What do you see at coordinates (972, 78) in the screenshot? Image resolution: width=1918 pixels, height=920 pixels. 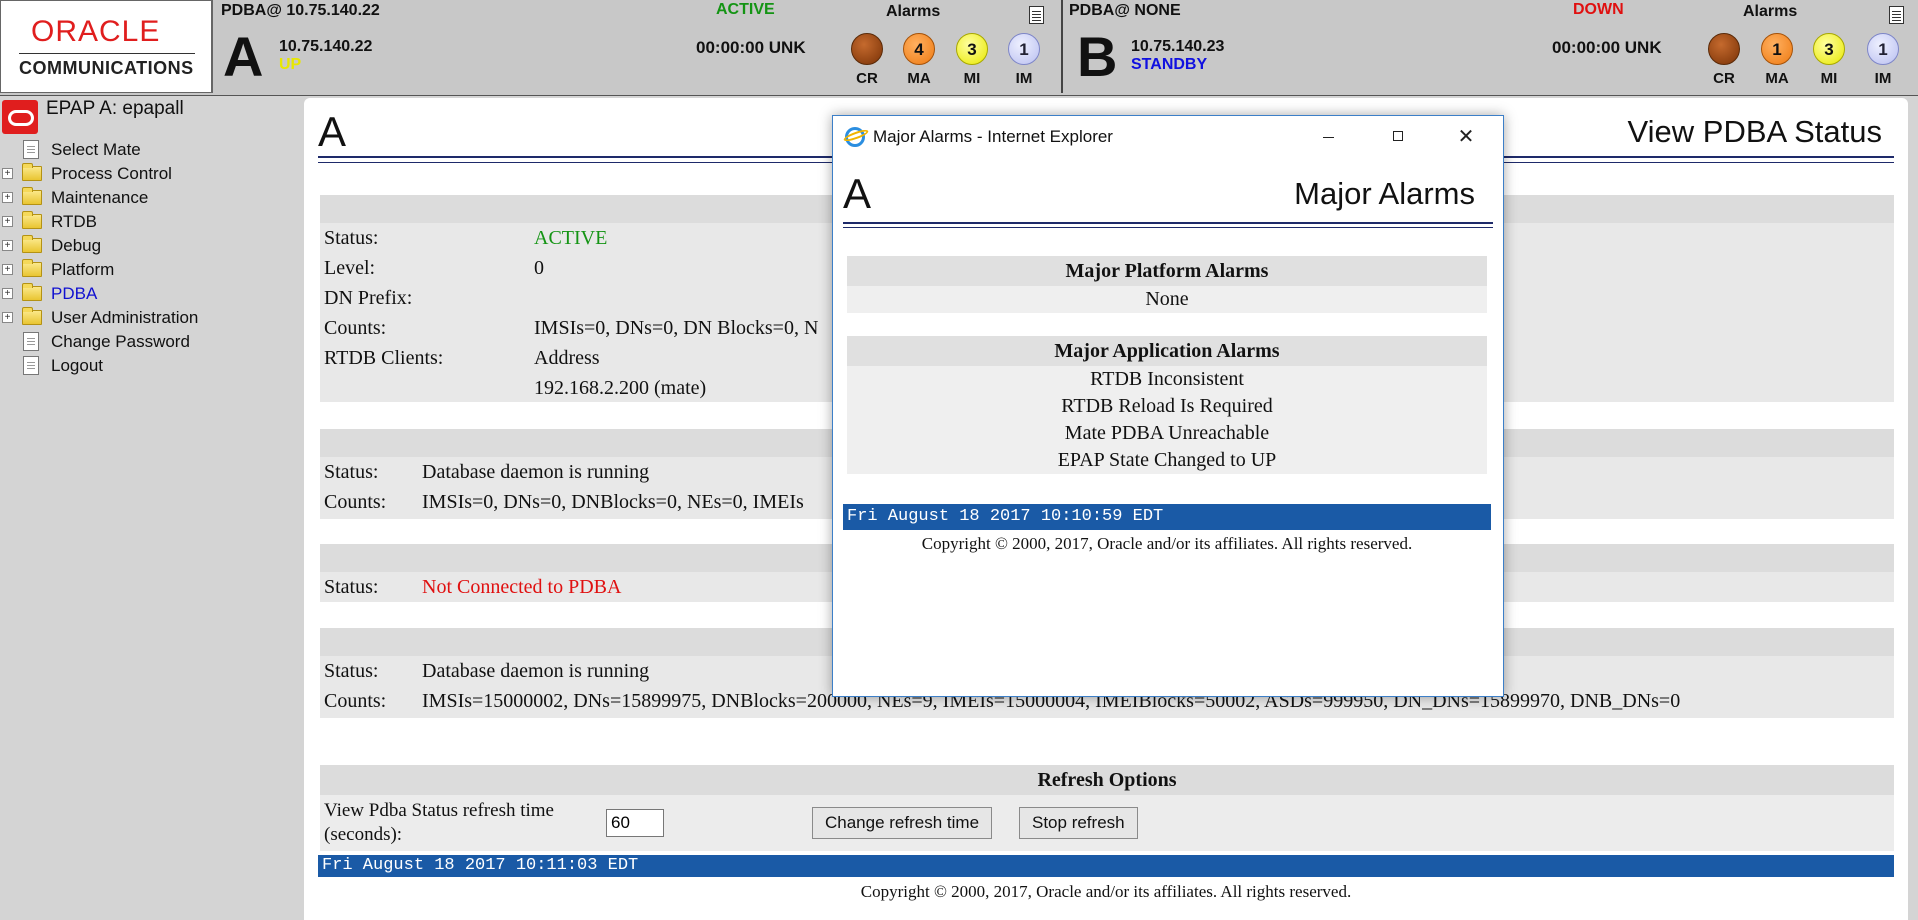 I see `minor-alarm-label: MI` at bounding box center [972, 78].